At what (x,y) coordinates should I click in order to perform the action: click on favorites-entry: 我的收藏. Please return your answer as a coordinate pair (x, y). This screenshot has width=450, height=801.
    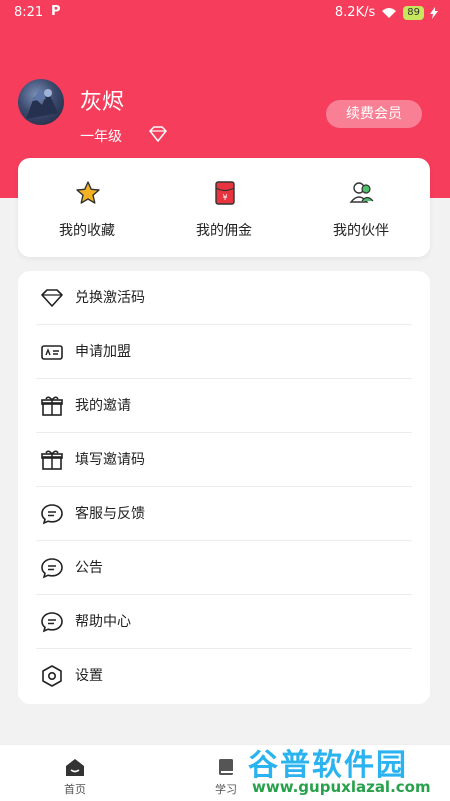
    Looking at the image, I should click on (87, 207).